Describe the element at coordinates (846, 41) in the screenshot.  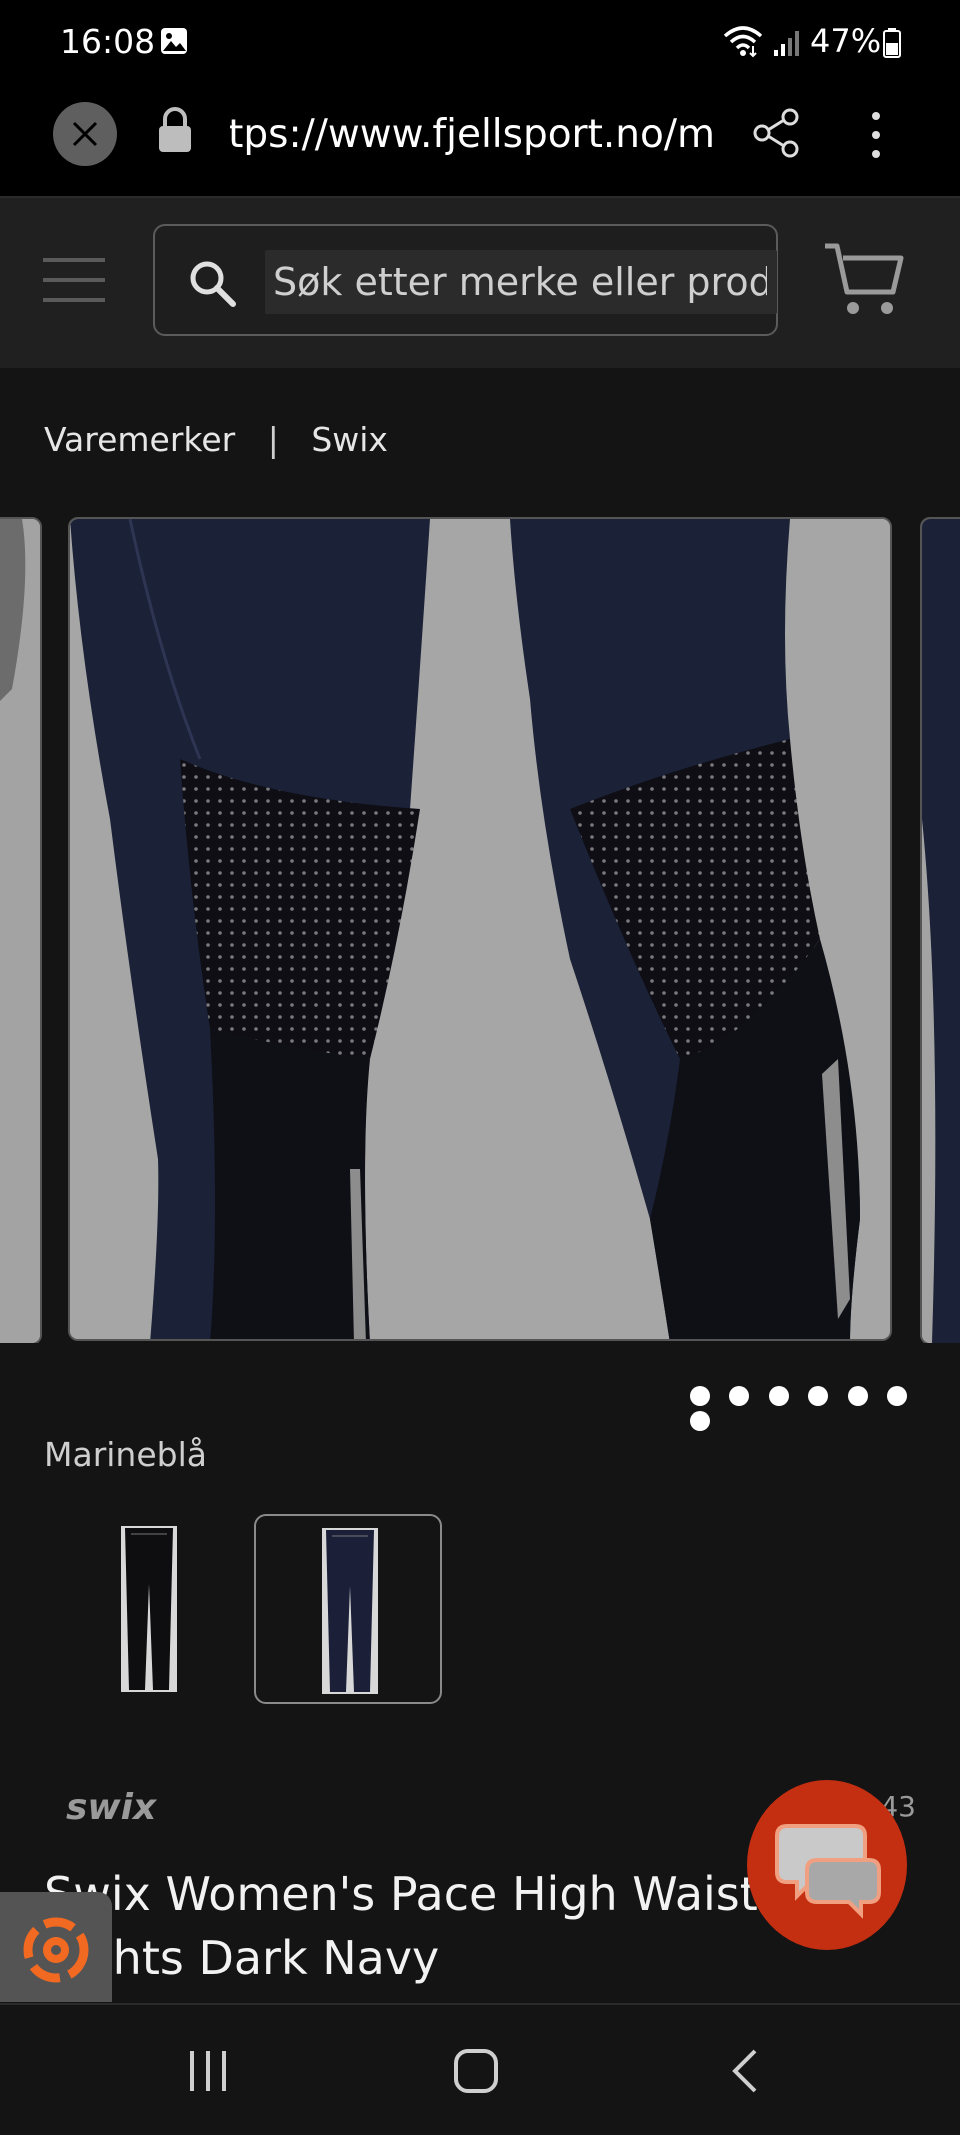
I see `battery-percent: 47%` at that location.